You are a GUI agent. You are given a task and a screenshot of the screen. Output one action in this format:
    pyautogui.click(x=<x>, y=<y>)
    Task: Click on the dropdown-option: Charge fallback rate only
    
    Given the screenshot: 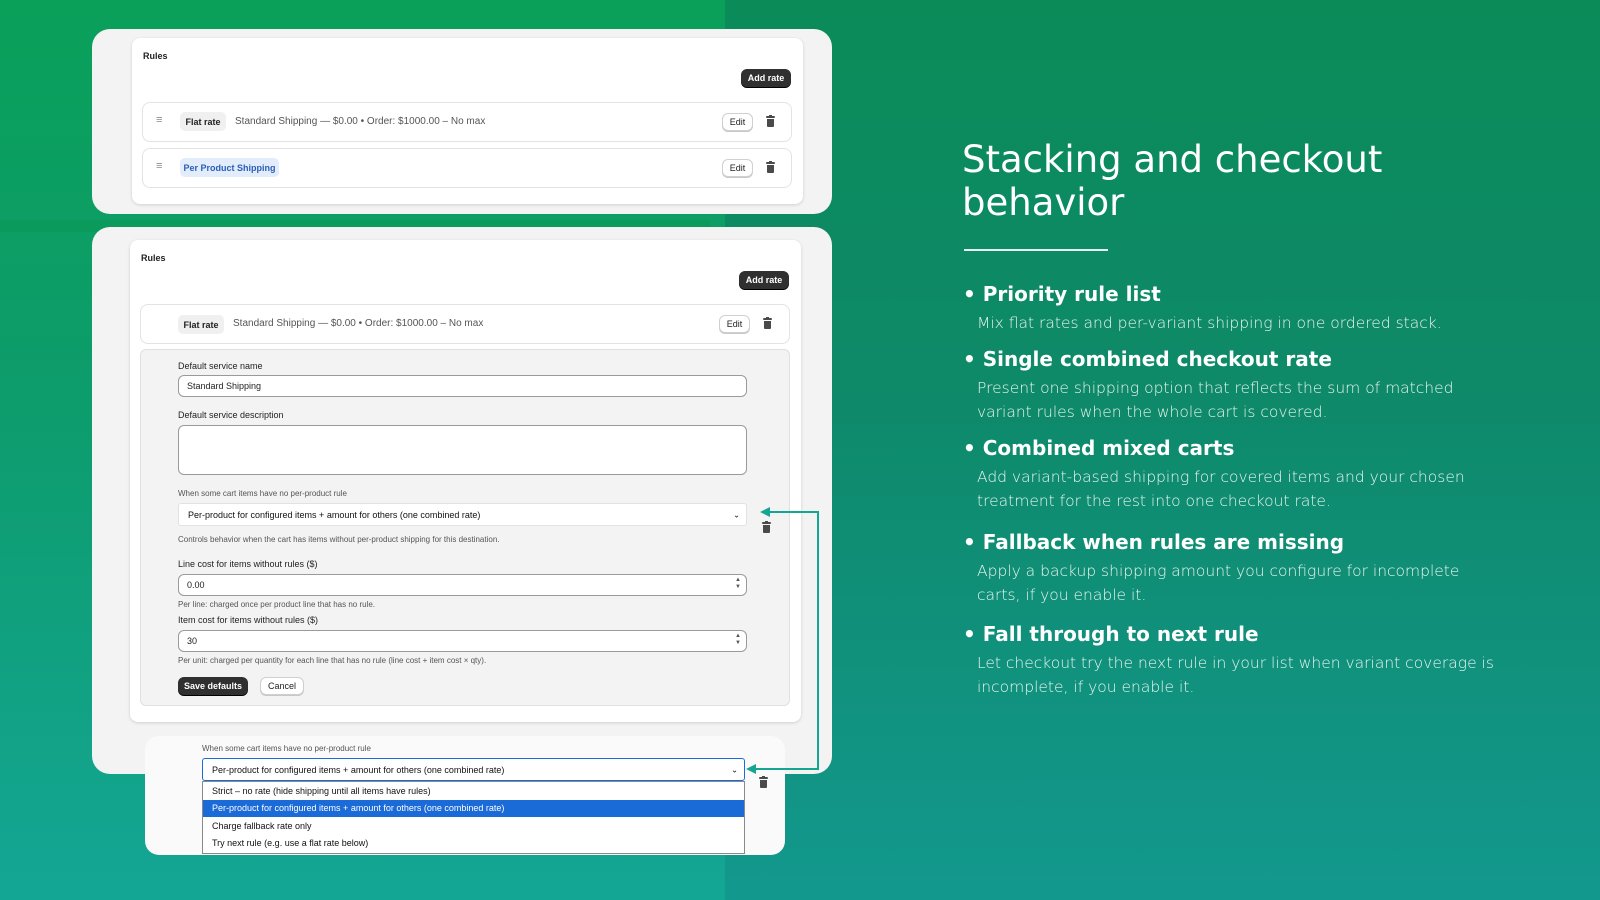 What is the action you would take?
    pyautogui.click(x=473, y=826)
    